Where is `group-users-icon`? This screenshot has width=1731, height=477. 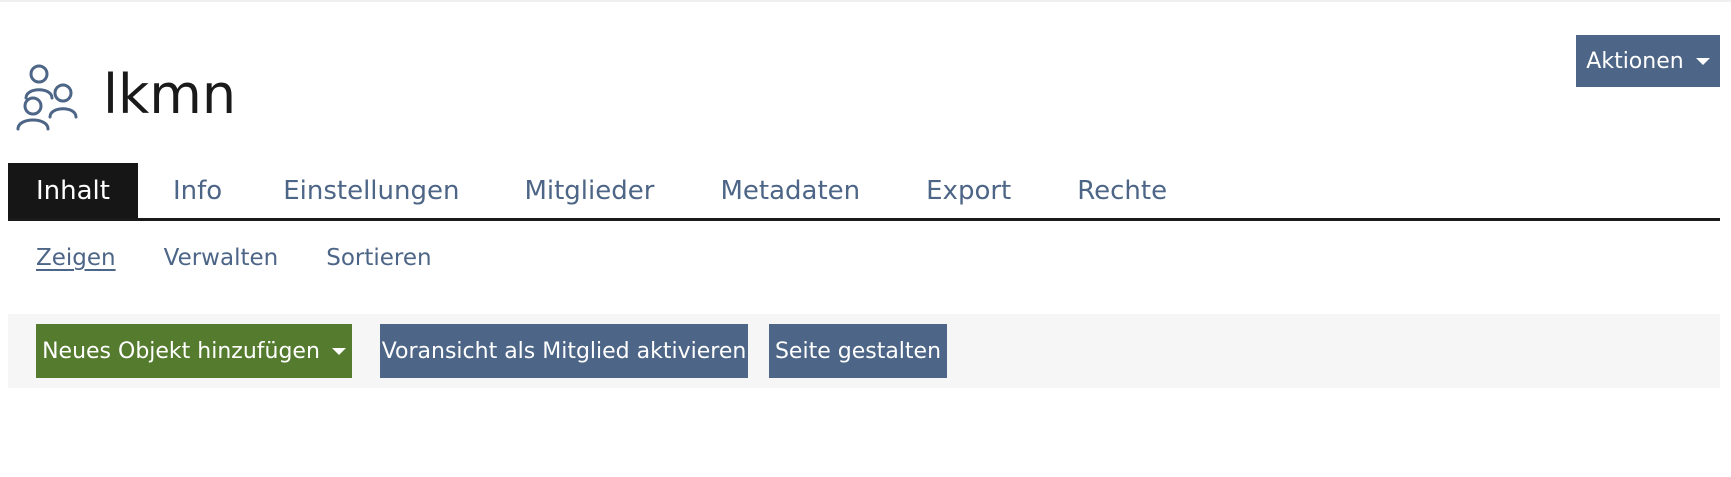
group-users-icon is located at coordinates (47, 97).